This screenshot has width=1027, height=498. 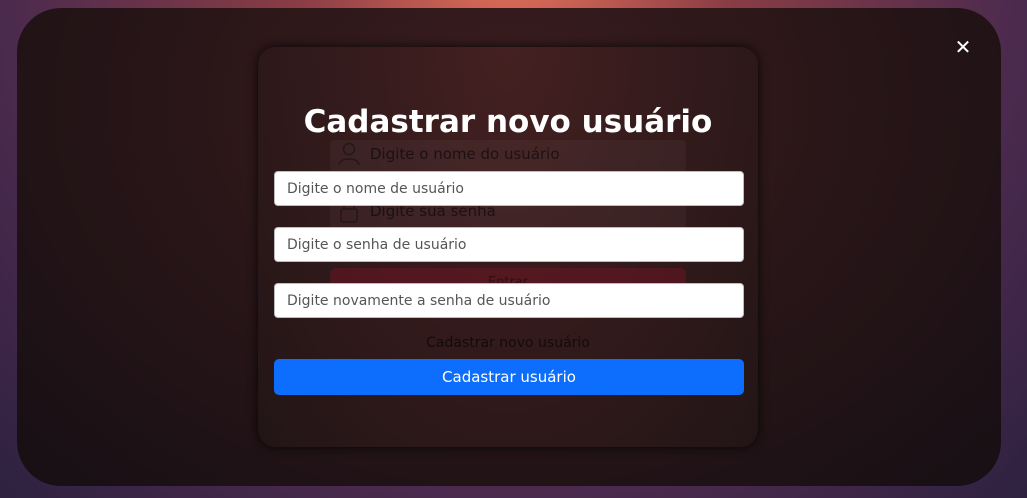 What do you see at coordinates (509, 300) in the screenshot?
I see `password-confirm-input` at bounding box center [509, 300].